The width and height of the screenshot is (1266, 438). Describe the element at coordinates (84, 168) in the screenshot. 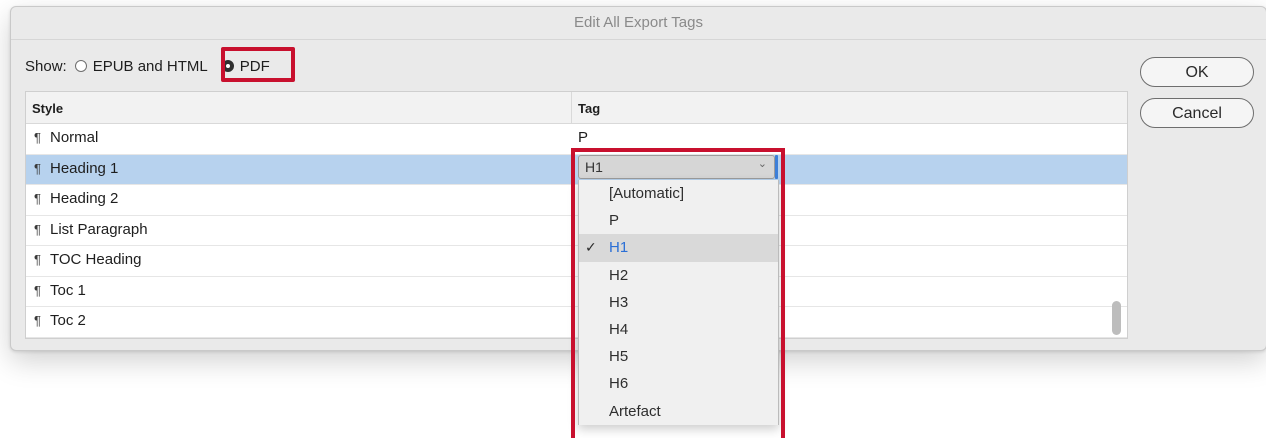

I see `row-style-name: Heading 1` at that location.